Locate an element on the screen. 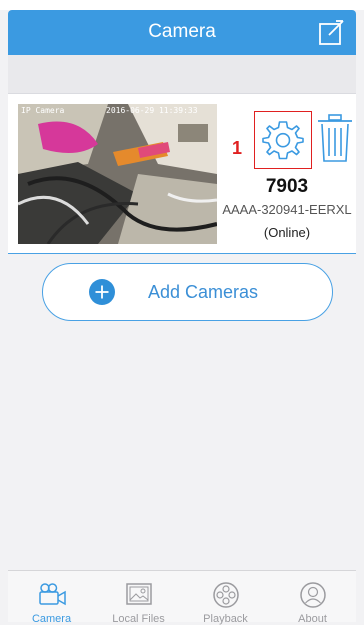  delete-button is located at coordinates (335, 139).